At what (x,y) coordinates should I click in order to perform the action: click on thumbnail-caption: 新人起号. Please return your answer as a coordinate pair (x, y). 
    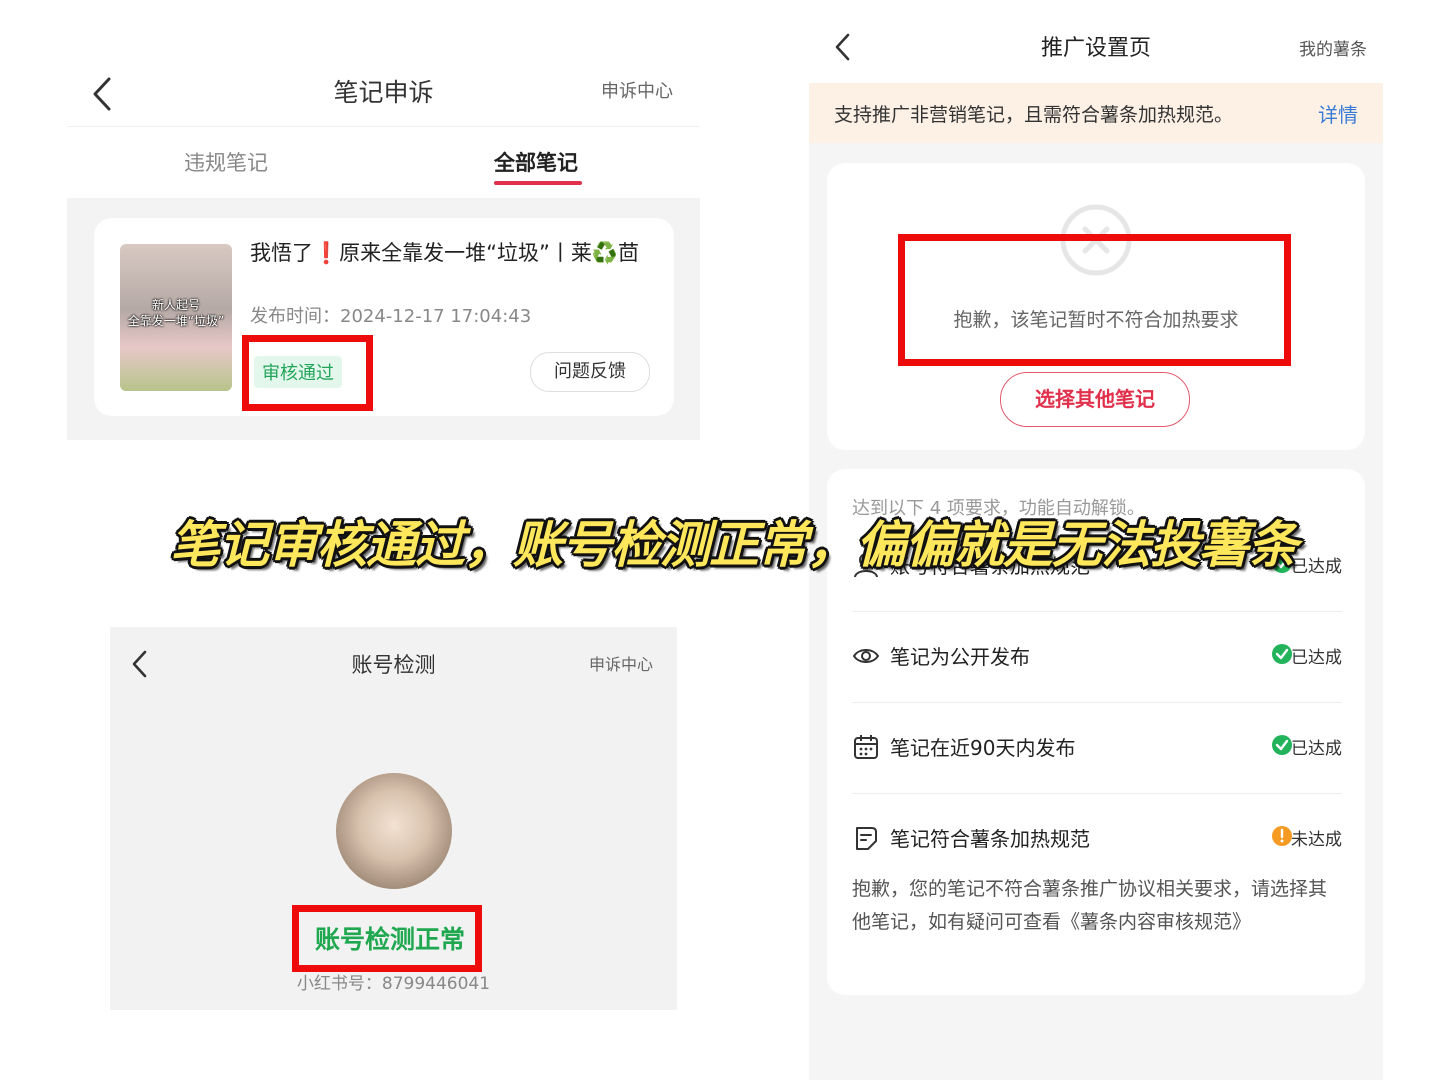
    Looking at the image, I should click on (175, 305).